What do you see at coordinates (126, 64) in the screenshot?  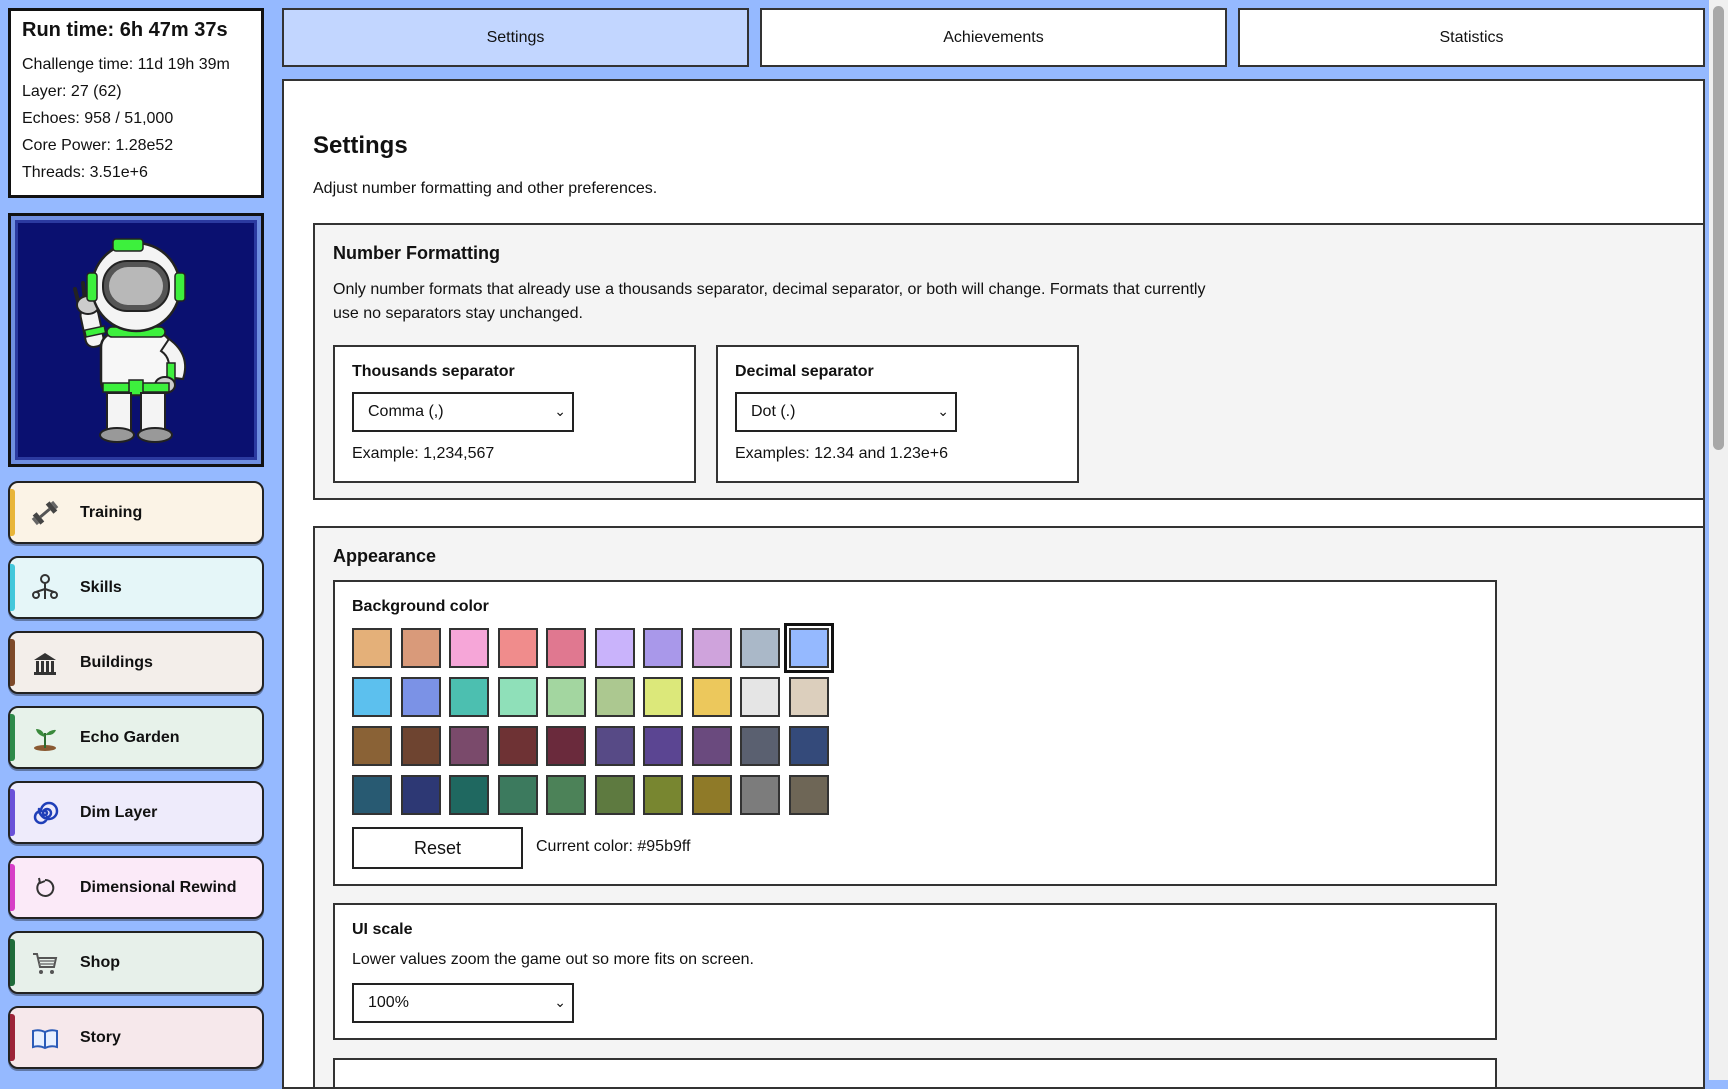 I see `challenge-time: Challenge time: 11d 19h 39m` at bounding box center [126, 64].